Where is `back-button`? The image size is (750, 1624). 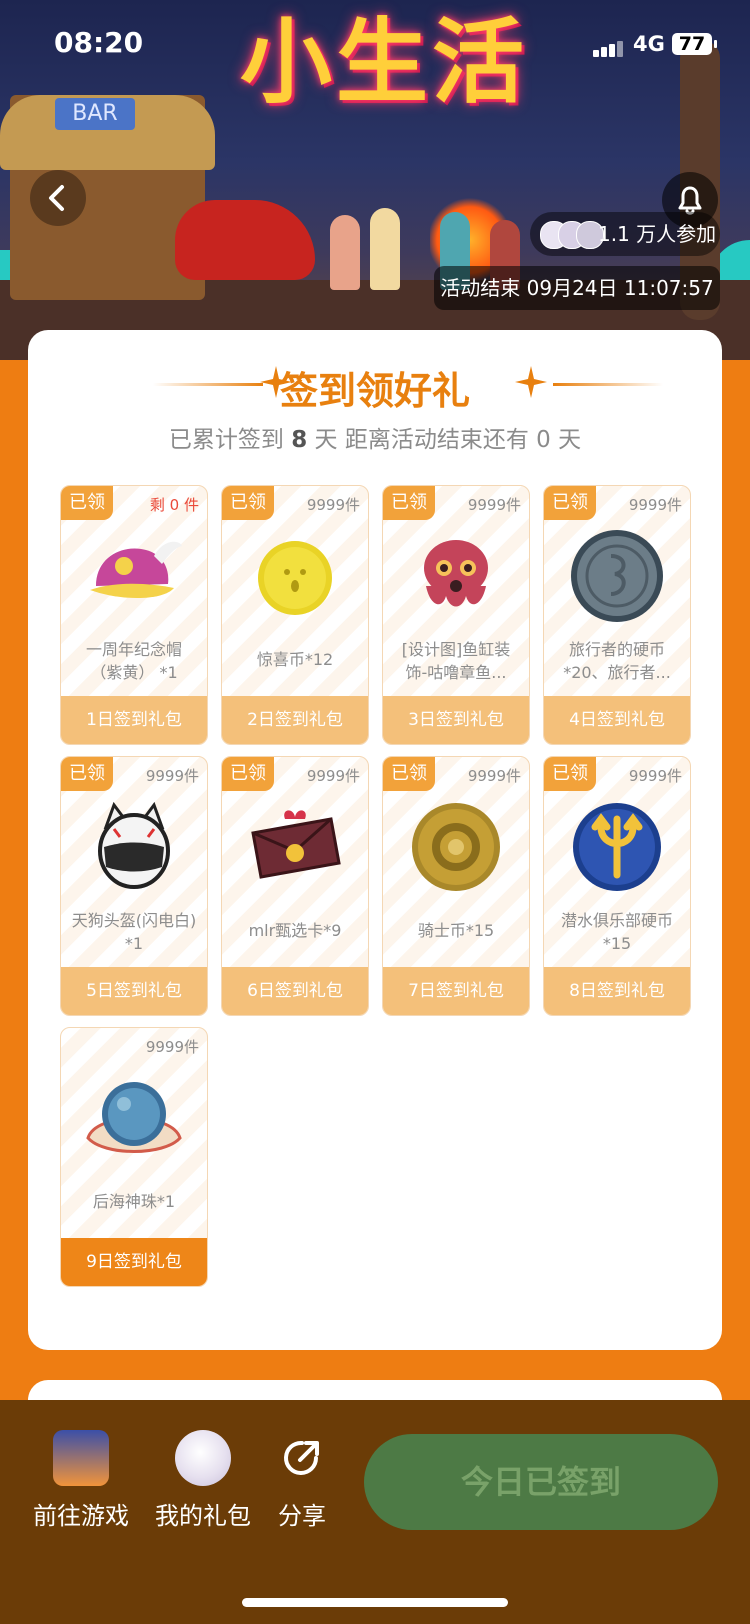 back-button is located at coordinates (58, 198).